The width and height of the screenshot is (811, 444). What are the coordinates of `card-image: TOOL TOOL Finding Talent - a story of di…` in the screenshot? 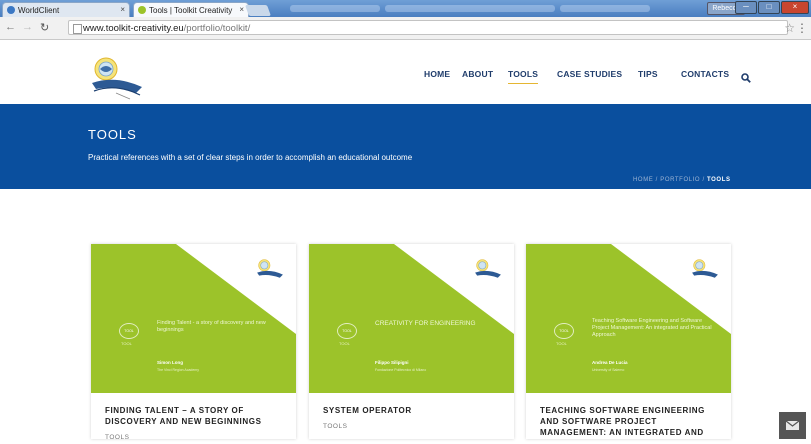 It's located at (193, 318).